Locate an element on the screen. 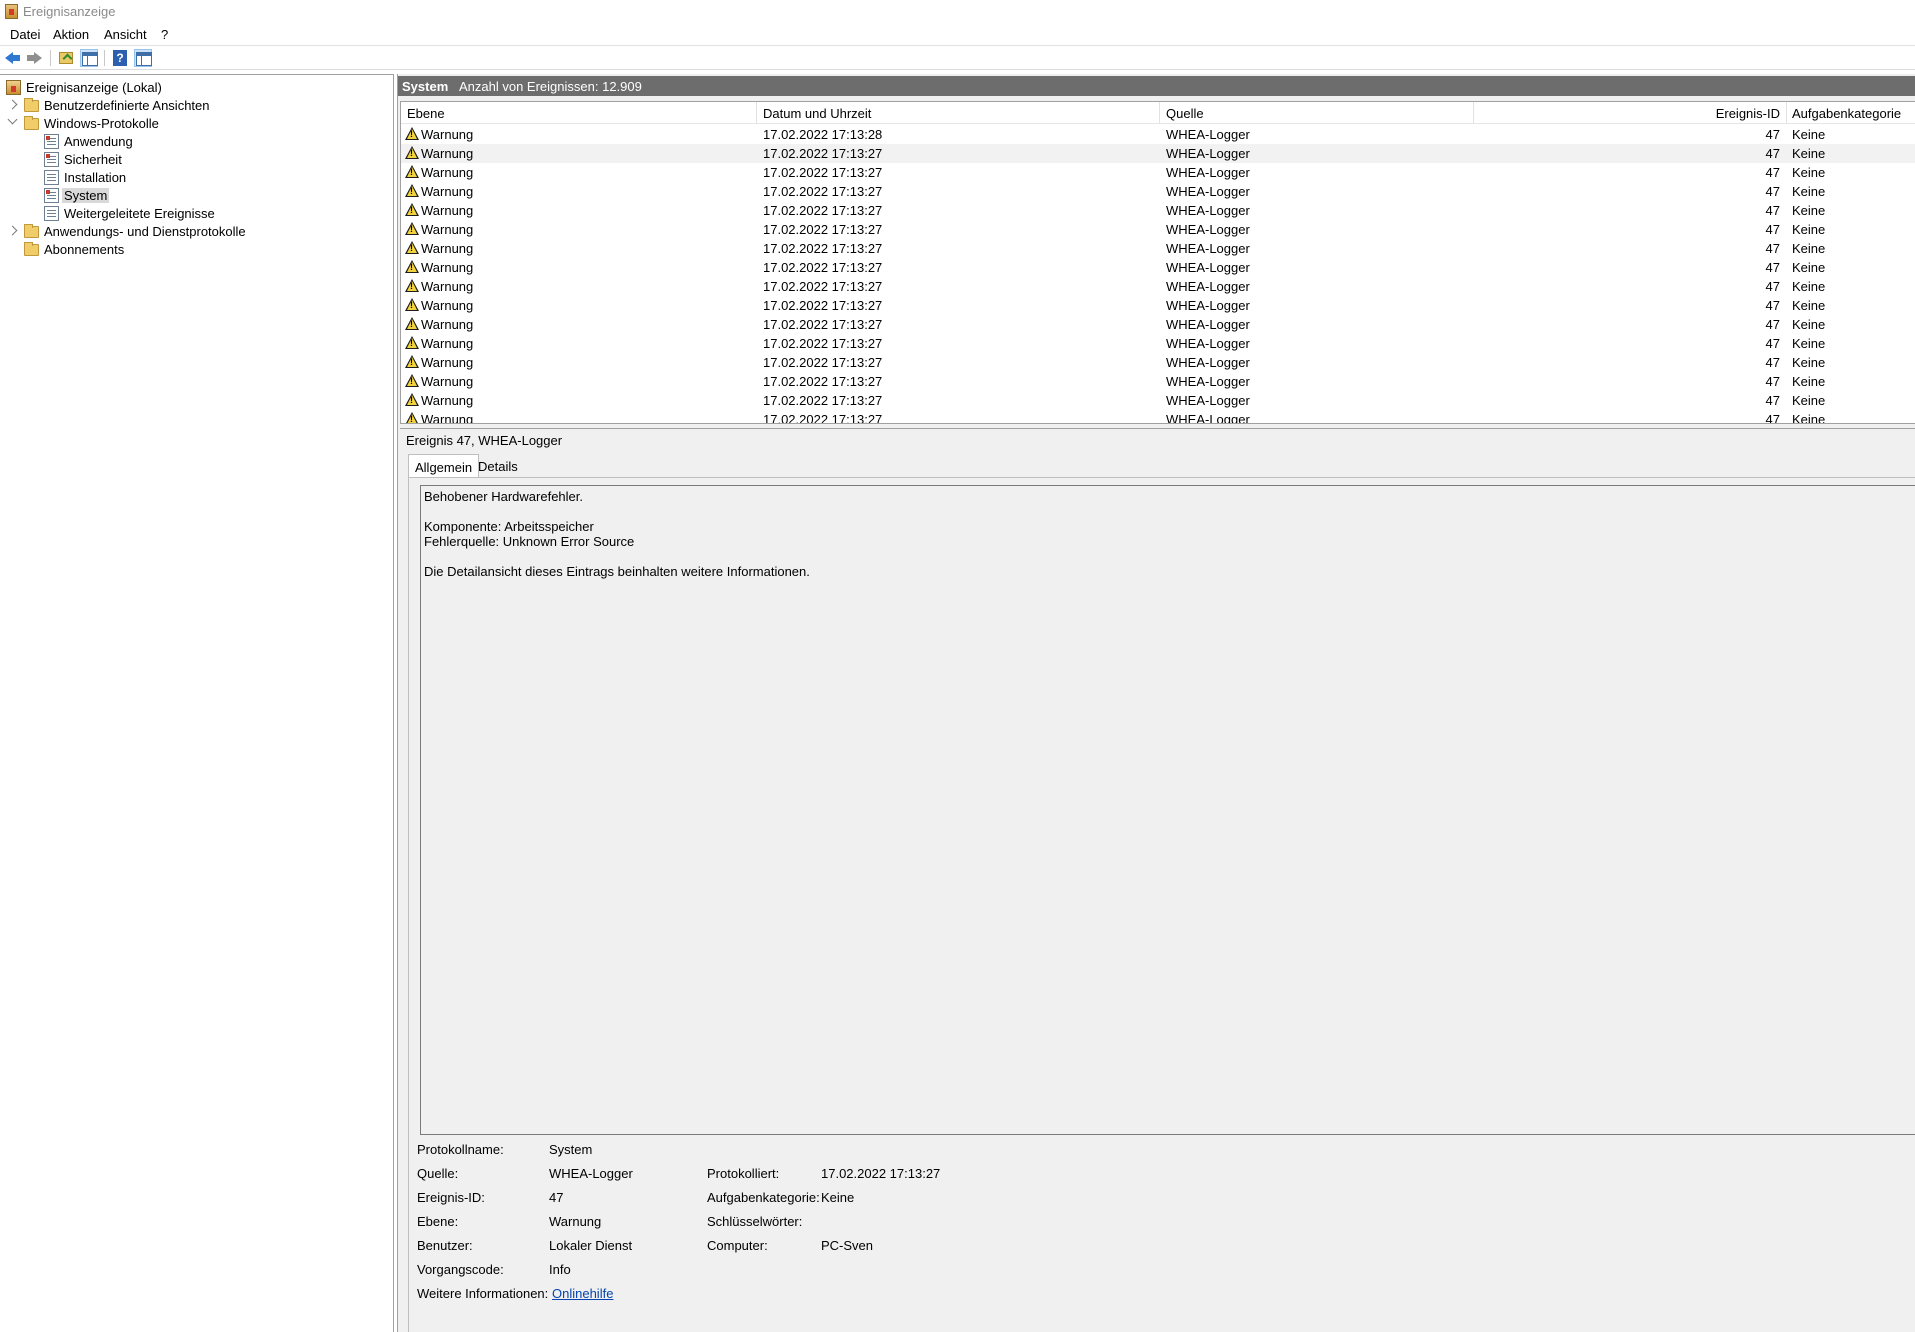 This screenshot has width=1915, height=1332. folder-icon is located at coordinates (31, 123).